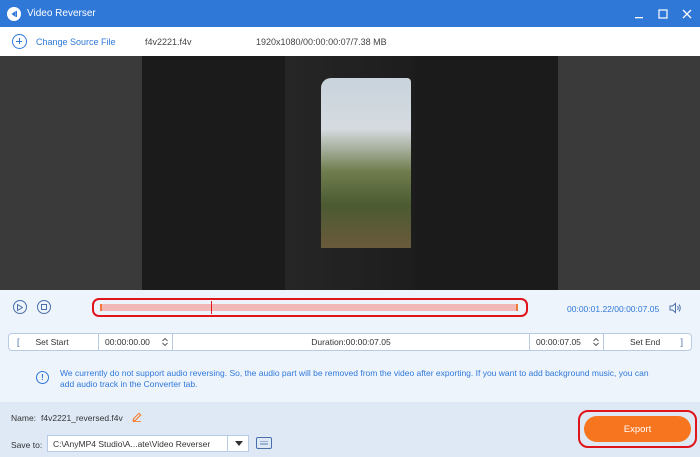  I want to click on total-time: /00:00:07.05, so click(635, 309).